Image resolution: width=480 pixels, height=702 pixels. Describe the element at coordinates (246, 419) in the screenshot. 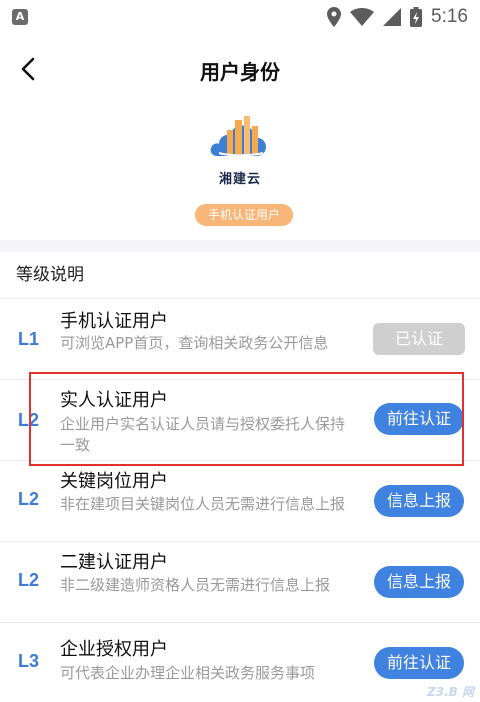

I see `highlight-box` at that location.